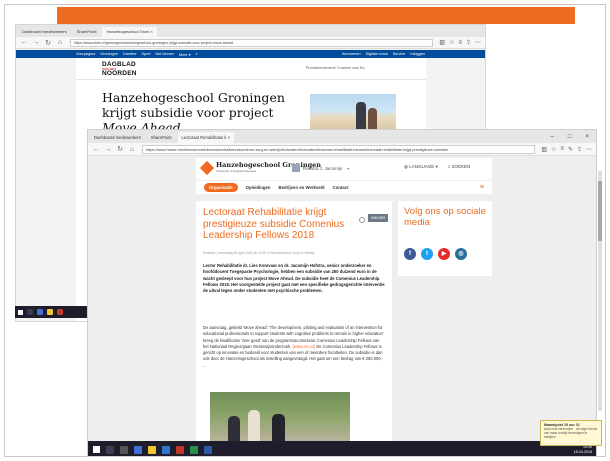  What do you see at coordinates (60, 312) in the screenshot?
I see `app-icon` at bounding box center [60, 312].